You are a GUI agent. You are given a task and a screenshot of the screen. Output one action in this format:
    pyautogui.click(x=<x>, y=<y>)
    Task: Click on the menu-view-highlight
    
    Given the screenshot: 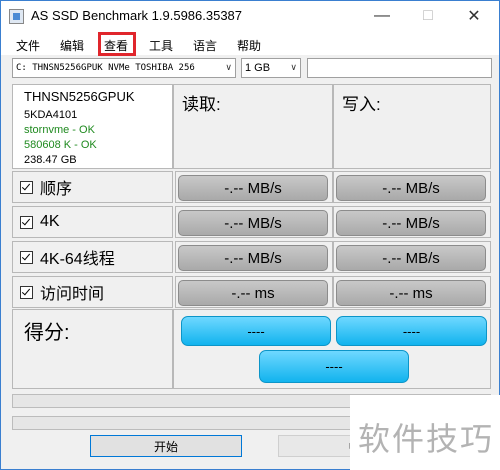 What is the action you would take?
    pyautogui.click(x=117, y=44)
    